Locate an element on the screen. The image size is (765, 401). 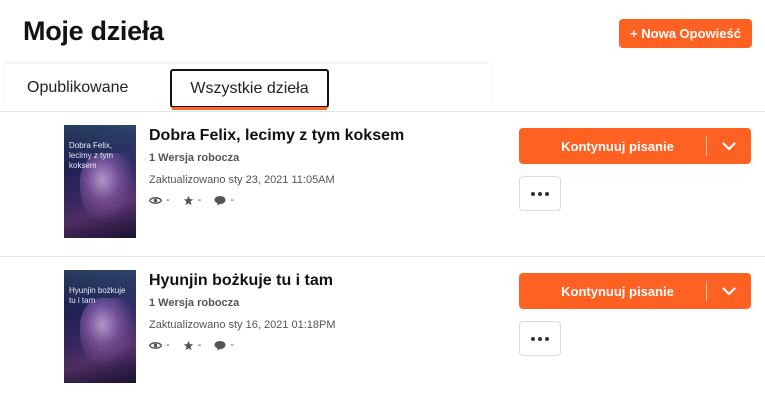
tabs-bar: Opublikowane Wszystkie dzieła is located at coordinates (382, 88).